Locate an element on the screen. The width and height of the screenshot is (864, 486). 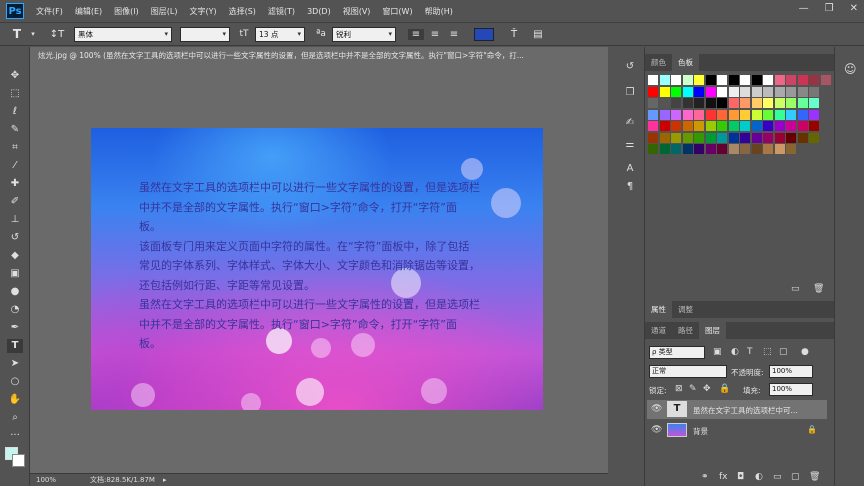
path-select-tool-icon: ➤ is located at coordinates (15, 364).